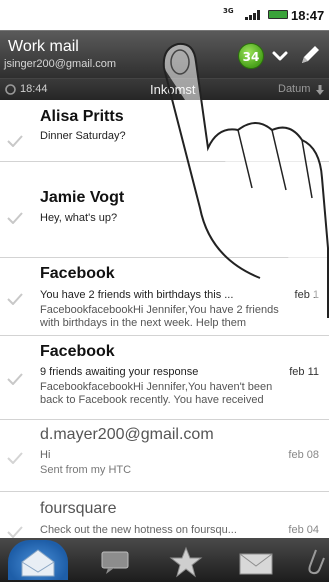 Image resolution: width=329 pixels, height=582 pixels. Describe the element at coordinates (127, 434) in the screenshot. I see `email-sender: d.mayer200@gmail.com` at that location.